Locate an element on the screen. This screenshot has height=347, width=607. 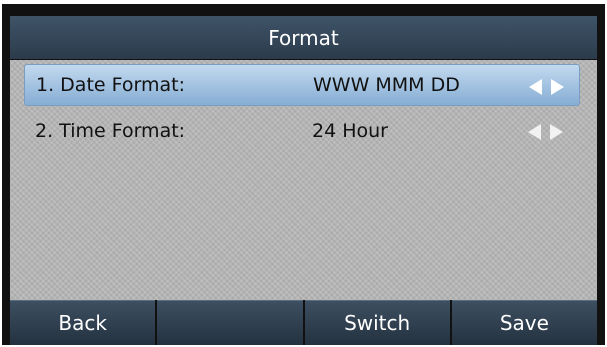
softkey-bar: Back Switch Save is located at coordinates (303, 322).